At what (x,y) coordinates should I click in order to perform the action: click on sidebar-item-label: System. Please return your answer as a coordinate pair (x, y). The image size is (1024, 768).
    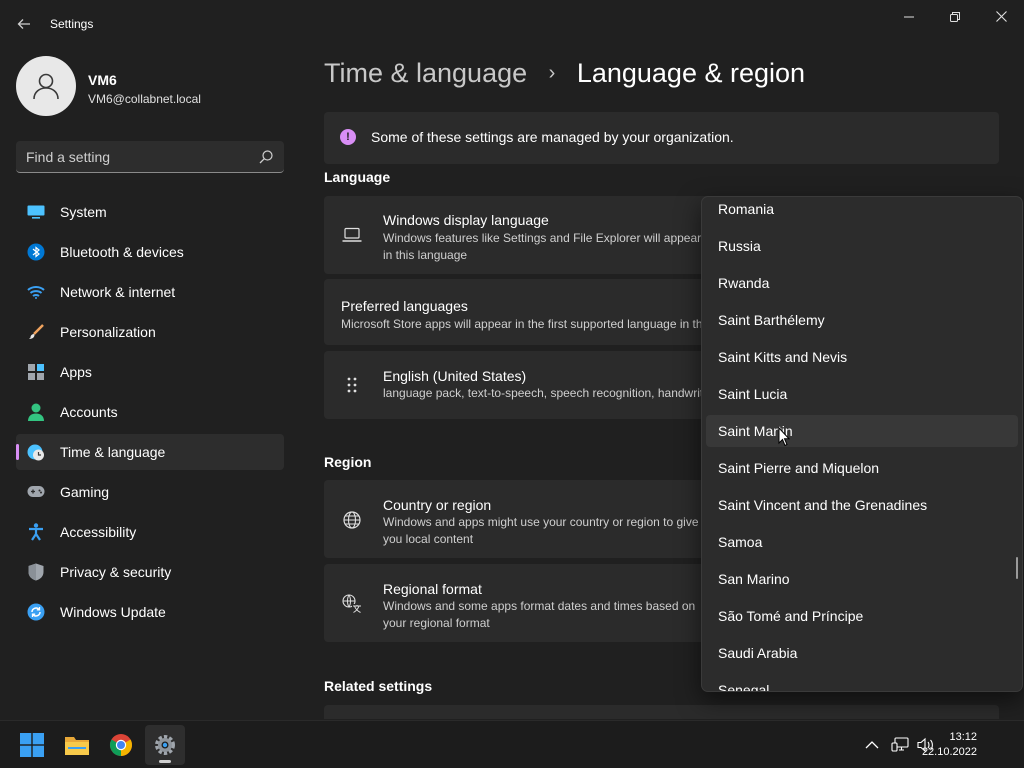
    Looking at the image, I should click on (83, 212).